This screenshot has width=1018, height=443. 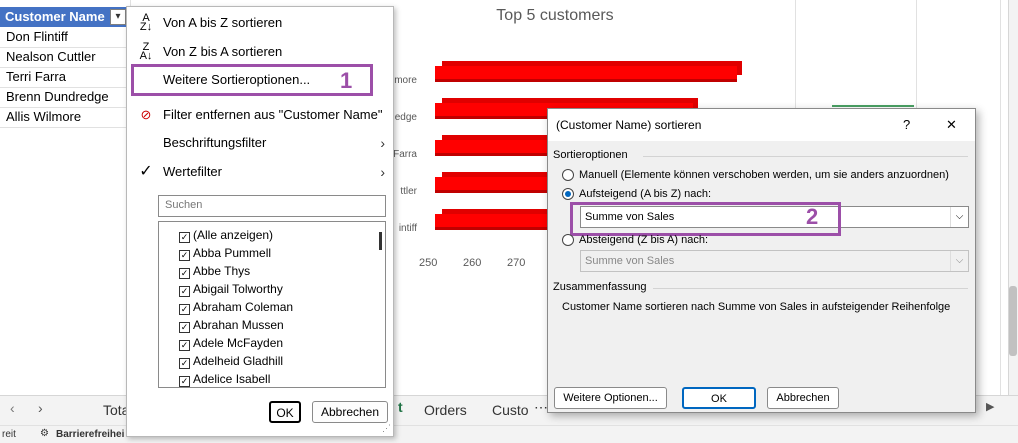 I want to click on sheet-tab: Custo, so click(x=510, y=410).